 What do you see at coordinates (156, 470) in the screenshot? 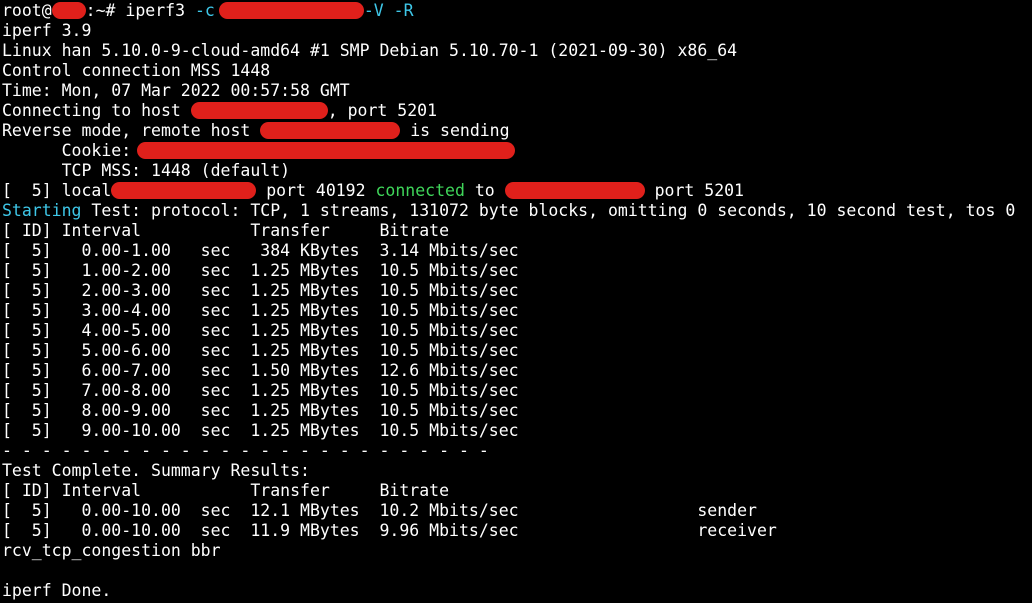
I see `summary-title: Test Complete. Summary Results:` at bounding box center [156, 470].